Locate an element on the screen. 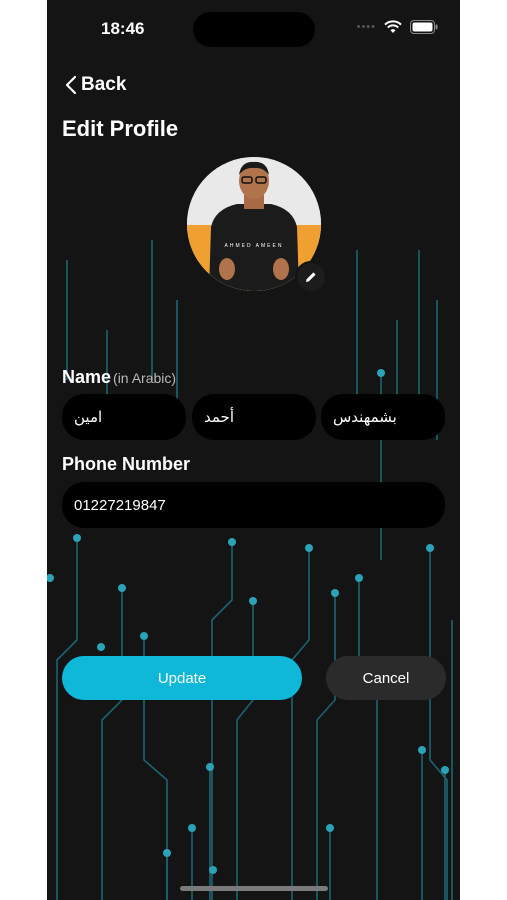 The width and height of the screenshot is (507, 900). page-title: Edit Profile is located at coordinates (120, 128).